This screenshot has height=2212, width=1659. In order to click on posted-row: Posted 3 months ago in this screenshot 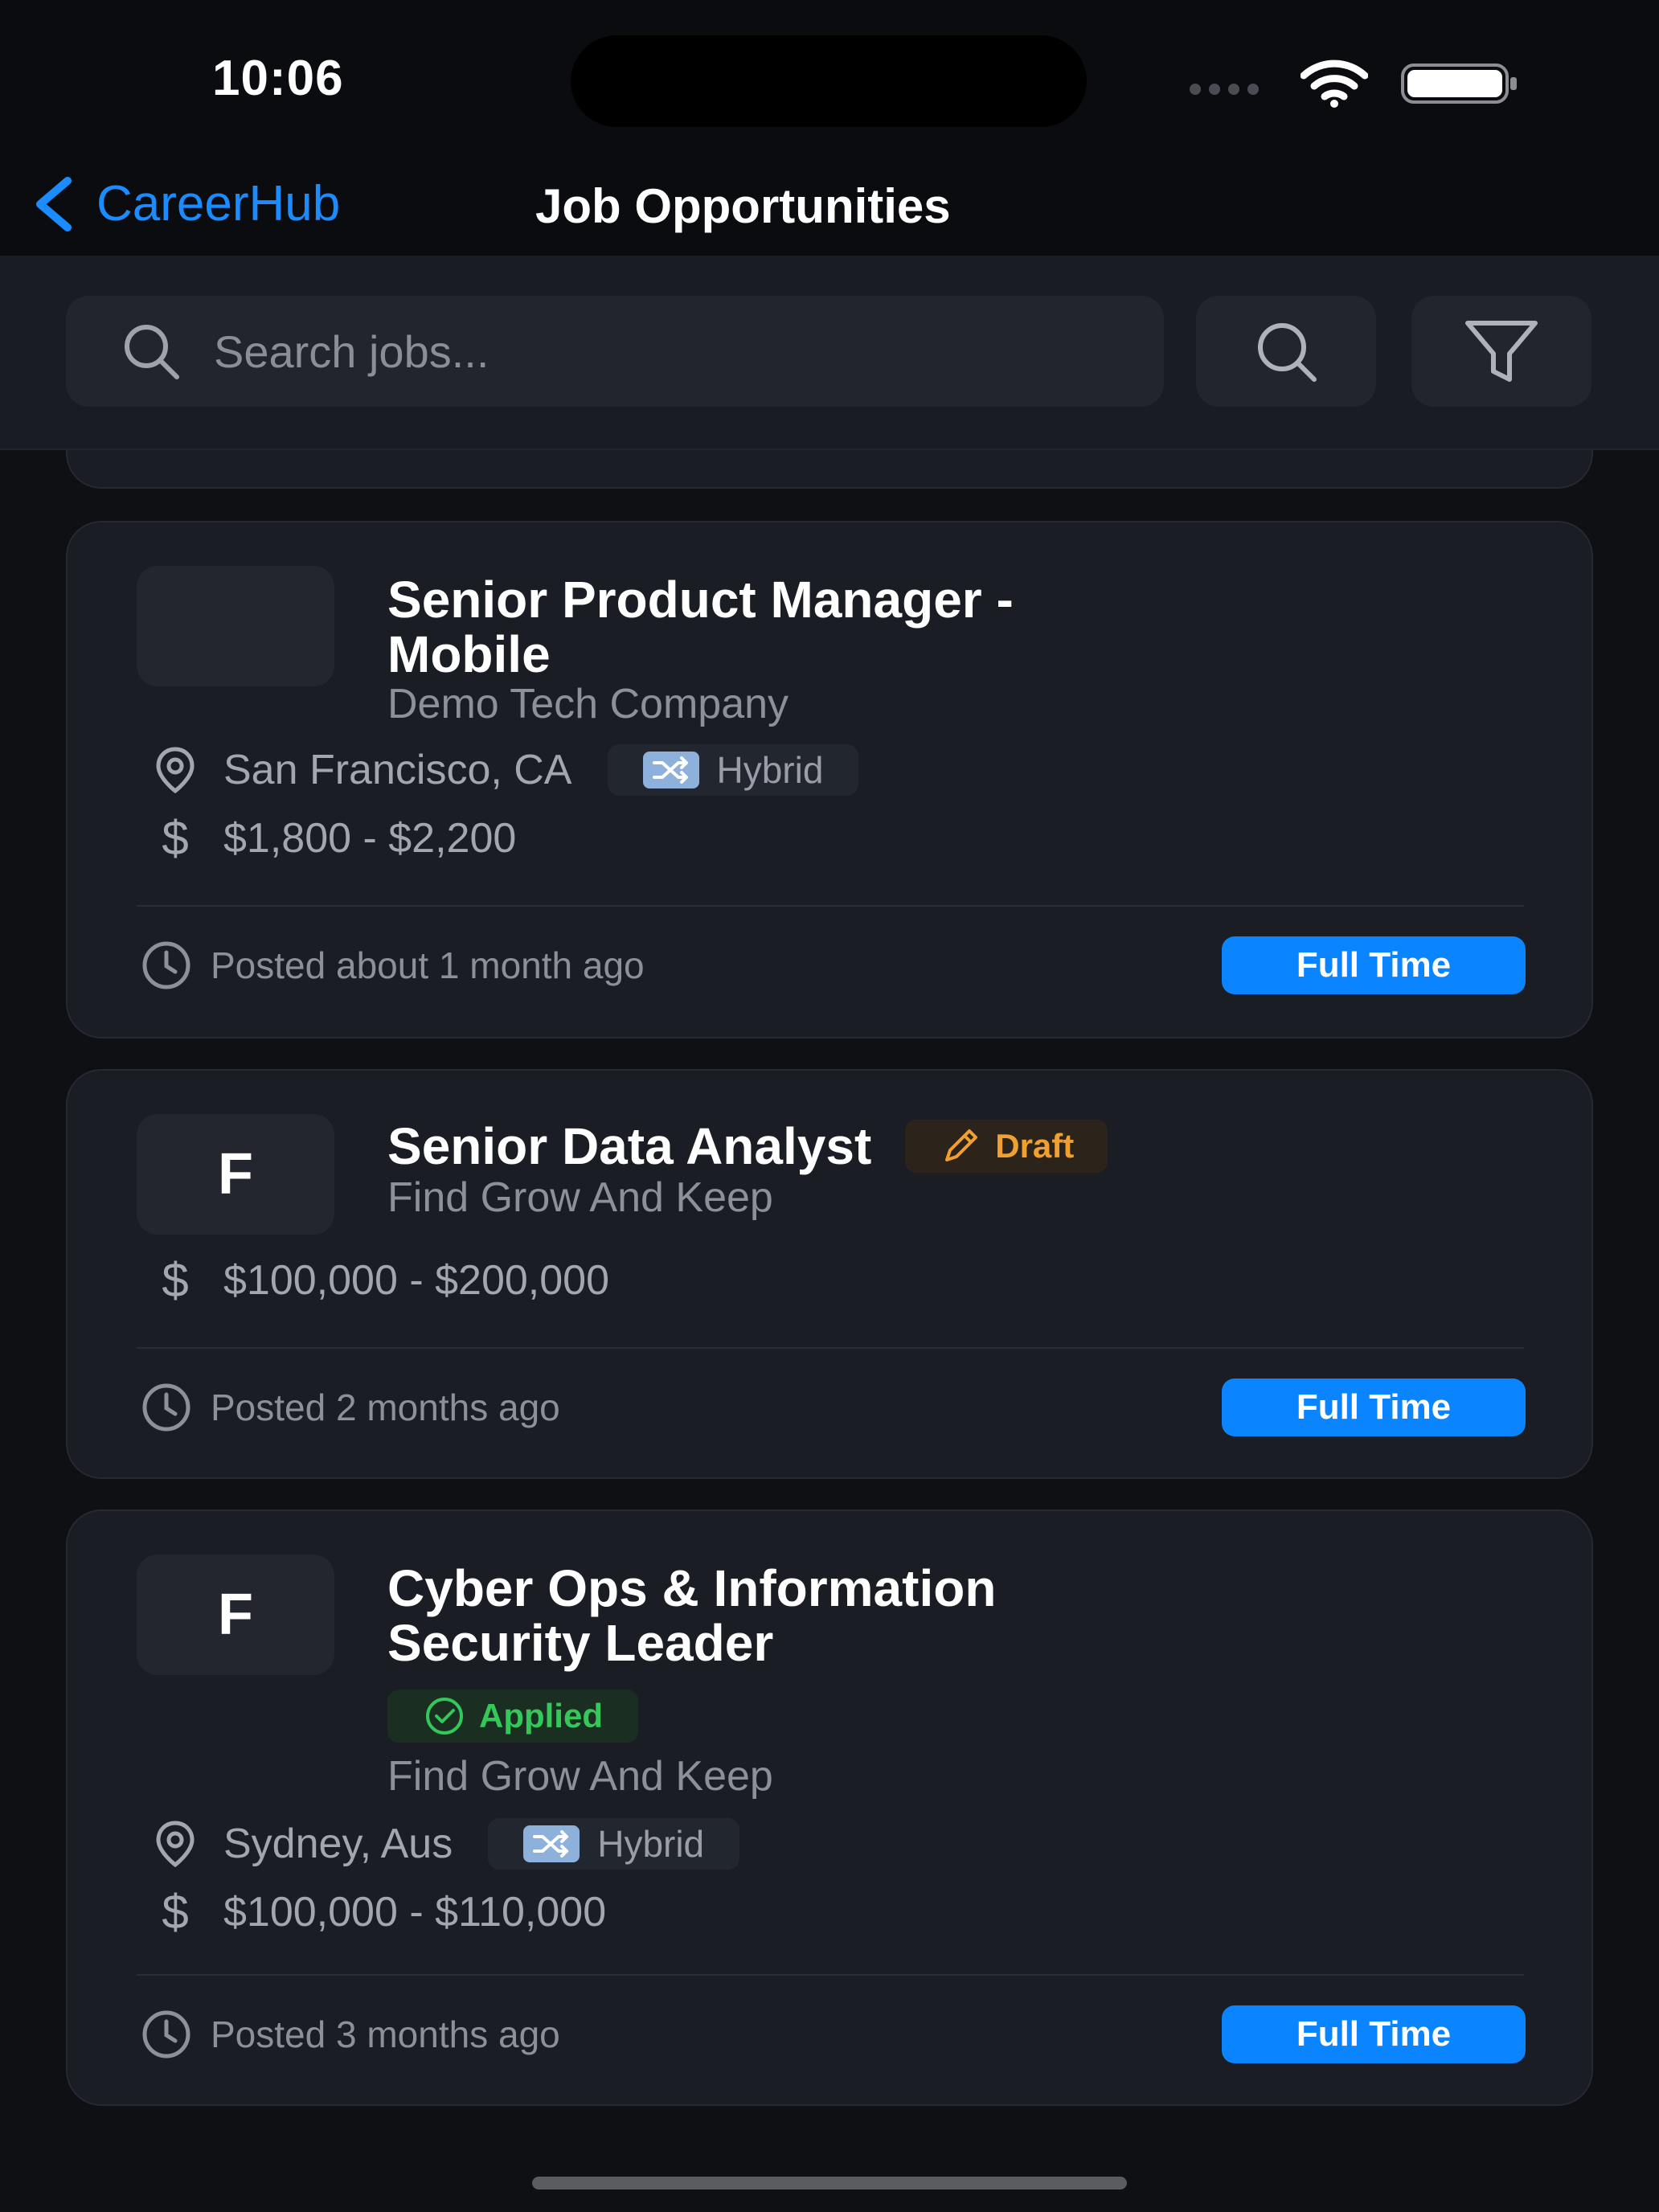, I will do `click(350, 2034)`.